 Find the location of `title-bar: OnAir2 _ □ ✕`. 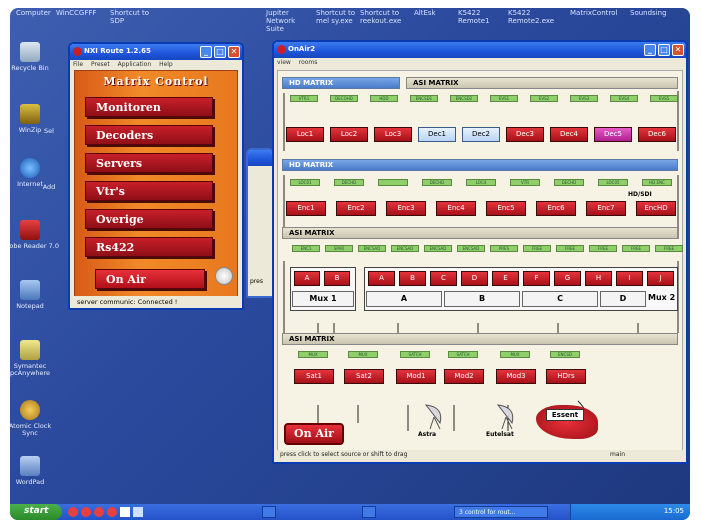

title-bar: OnAir2 _ □ ✕ is located at coordinates (480, 50).